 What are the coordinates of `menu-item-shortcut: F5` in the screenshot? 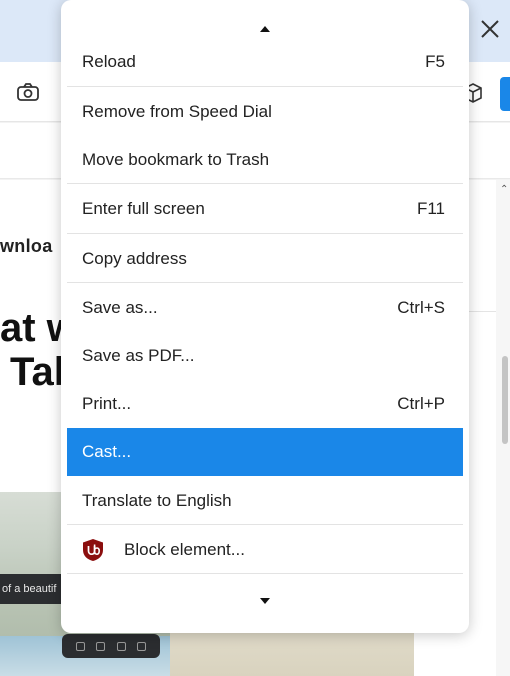 It's located at (435, 61).